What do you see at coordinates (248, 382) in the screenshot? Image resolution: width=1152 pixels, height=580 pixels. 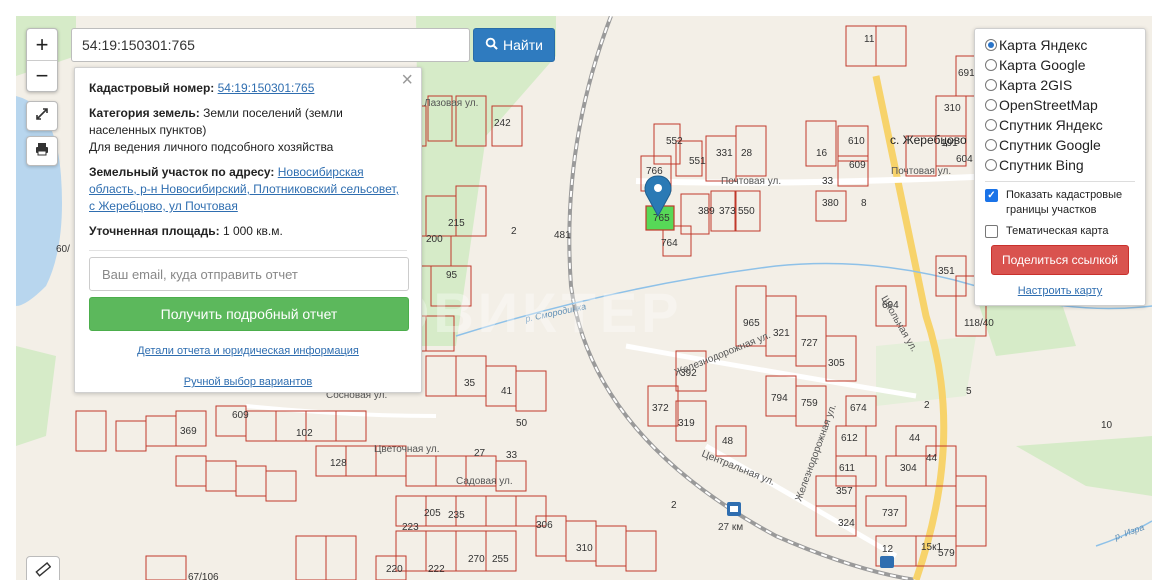 I see `manual-selection-link: Ручной выбор вариантов` at bounding box center [248, 382].